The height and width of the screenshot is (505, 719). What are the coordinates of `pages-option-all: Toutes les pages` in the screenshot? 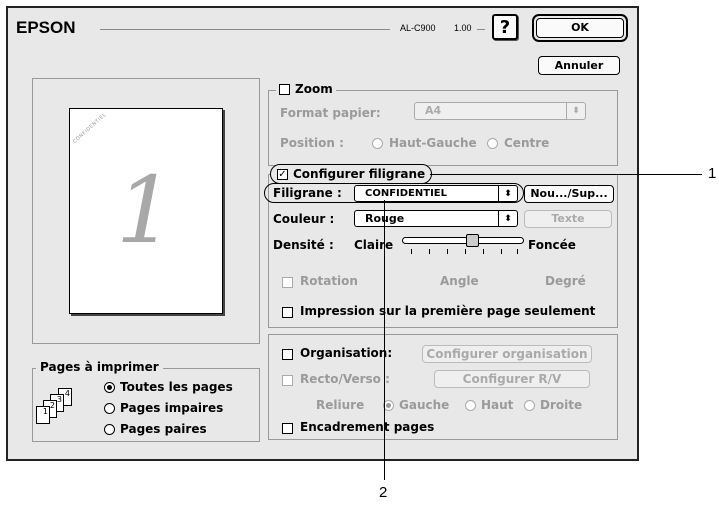 It's located at (176, 387).